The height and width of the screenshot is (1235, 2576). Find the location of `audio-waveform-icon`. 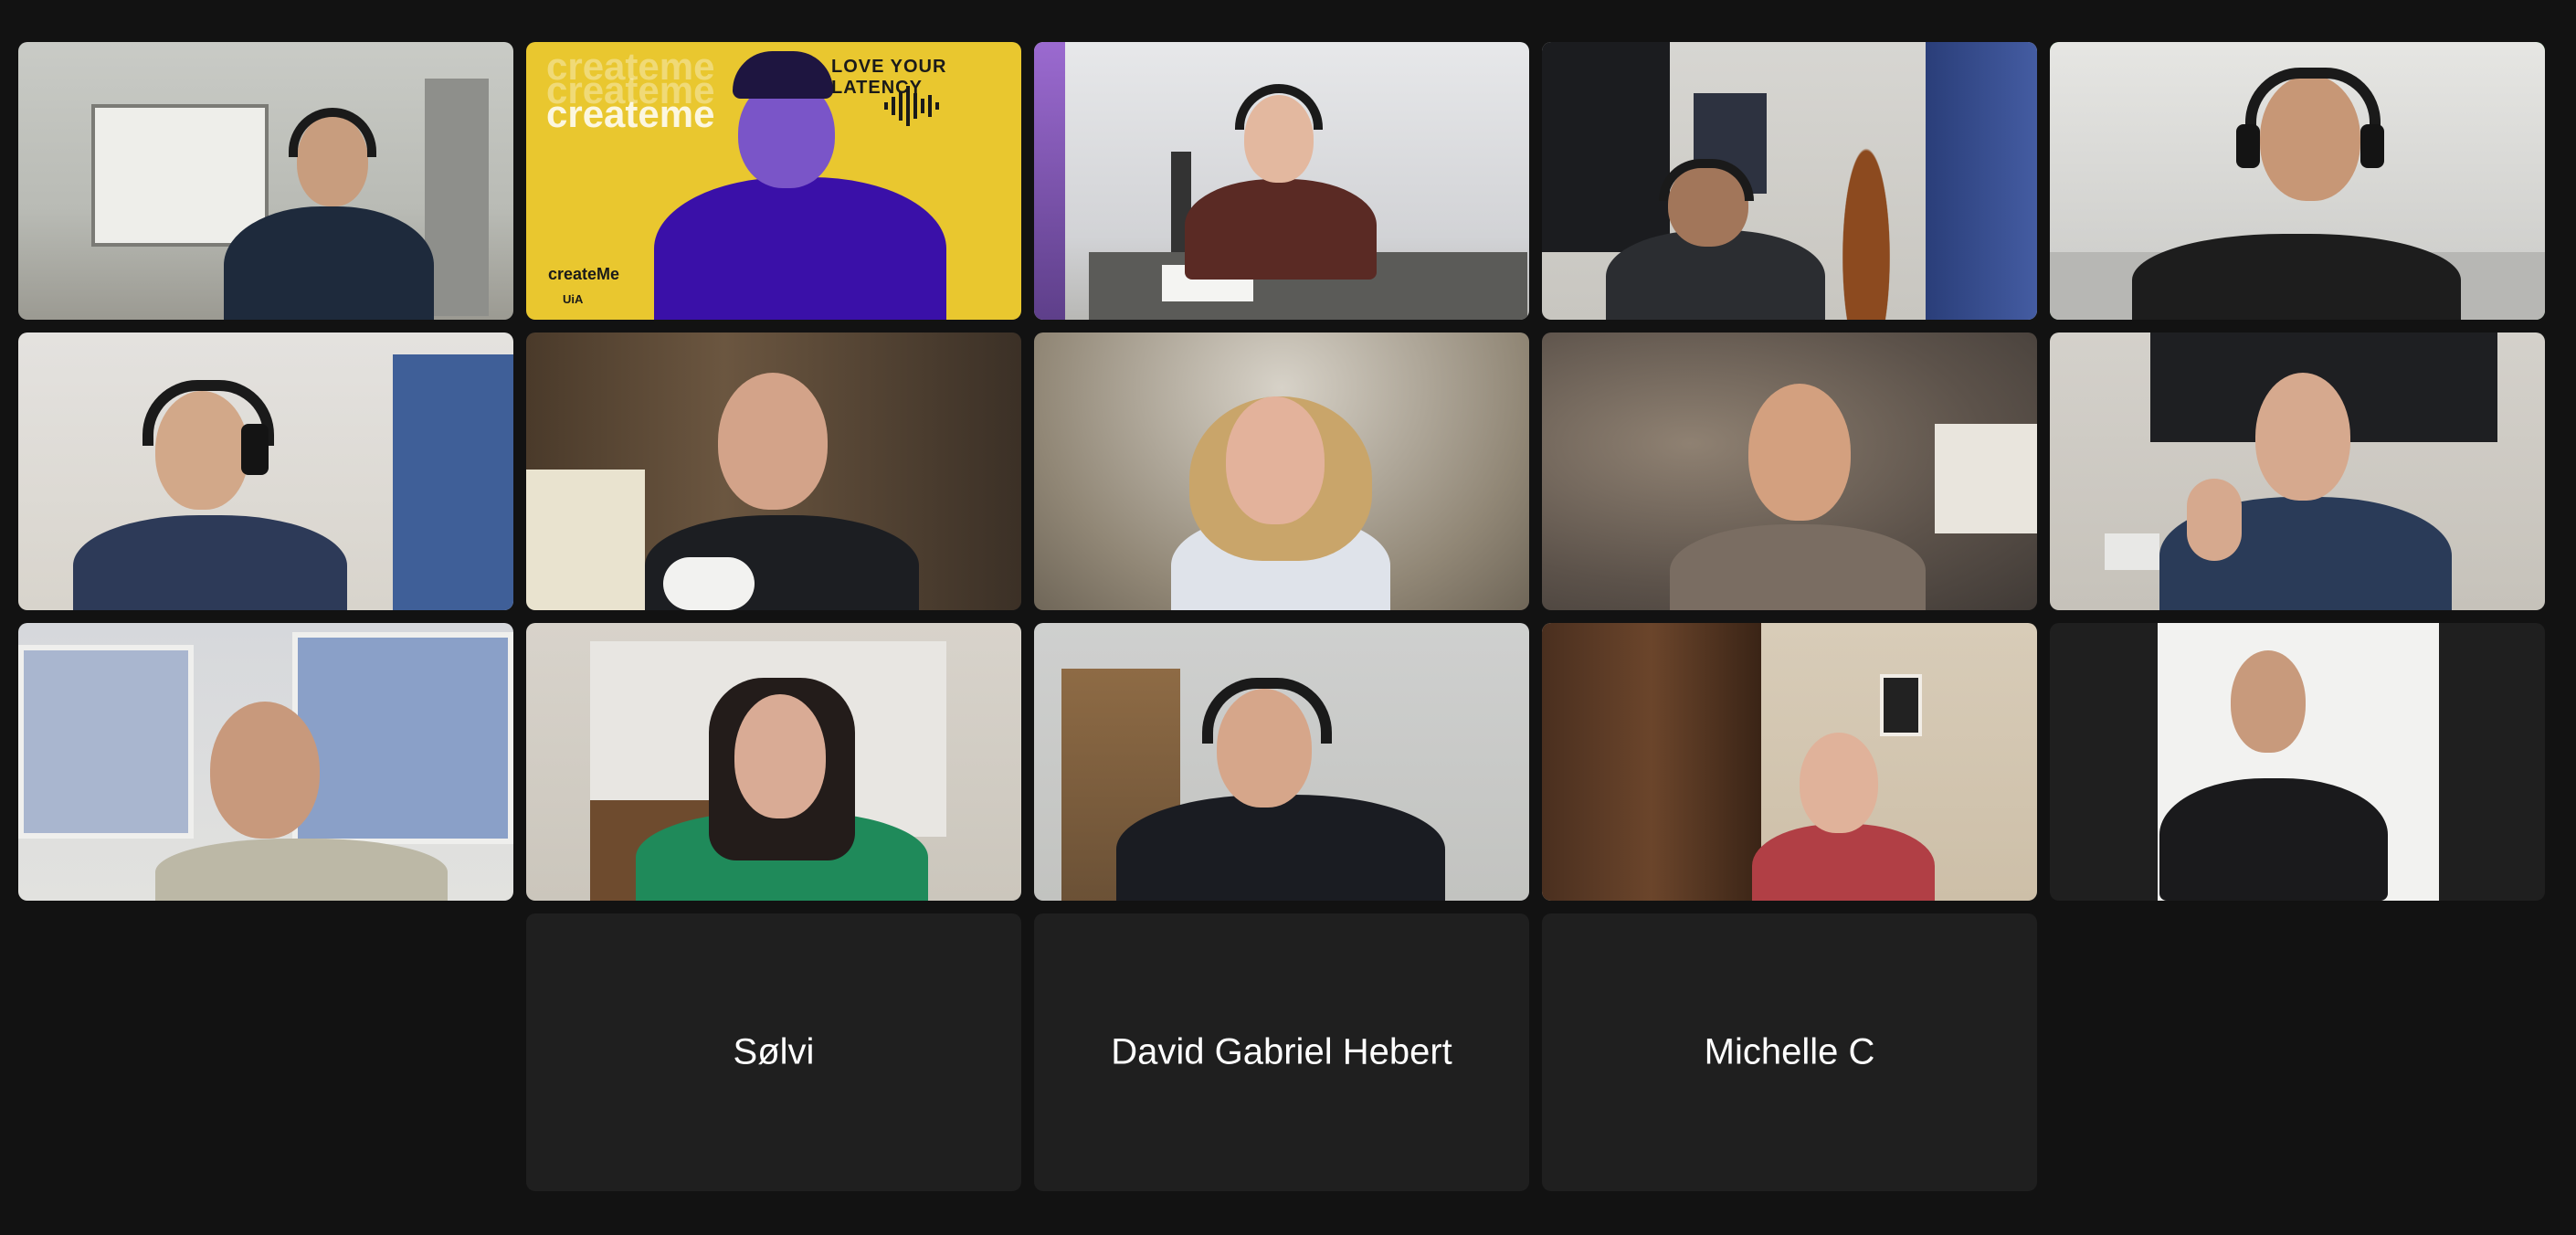

audio-waveform-icon is located at coordinates (914, 106).